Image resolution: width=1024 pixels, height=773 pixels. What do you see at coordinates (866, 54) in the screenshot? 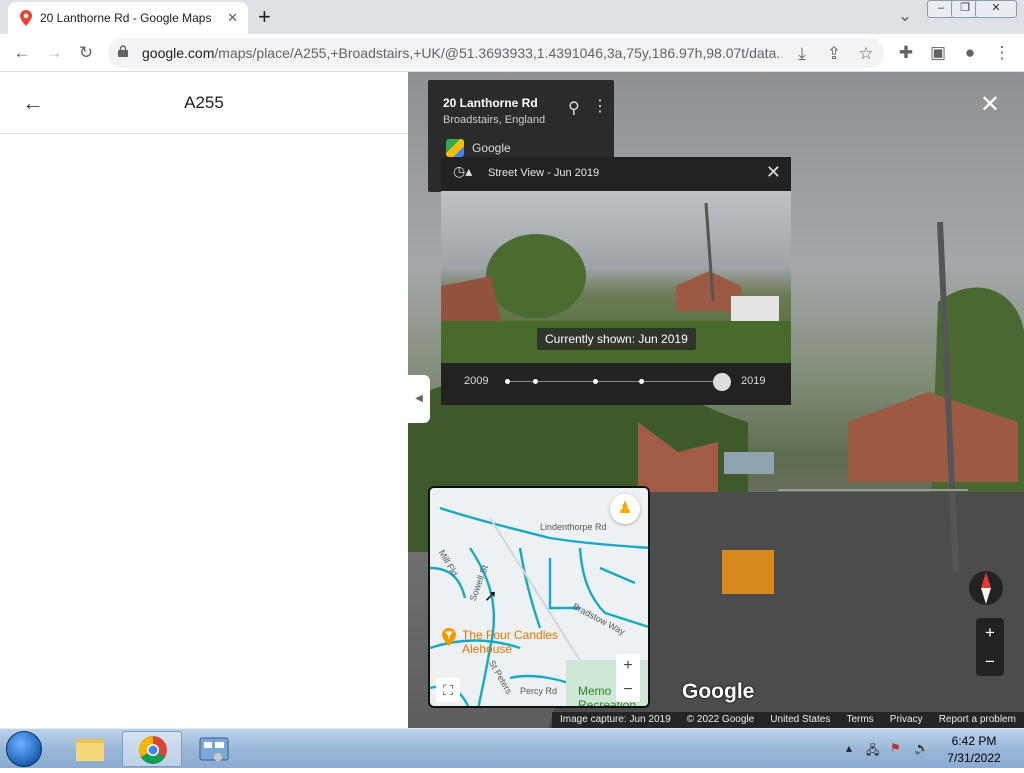
I see `bookmark-star-icon: ☆` at bounding box center [866, 54].